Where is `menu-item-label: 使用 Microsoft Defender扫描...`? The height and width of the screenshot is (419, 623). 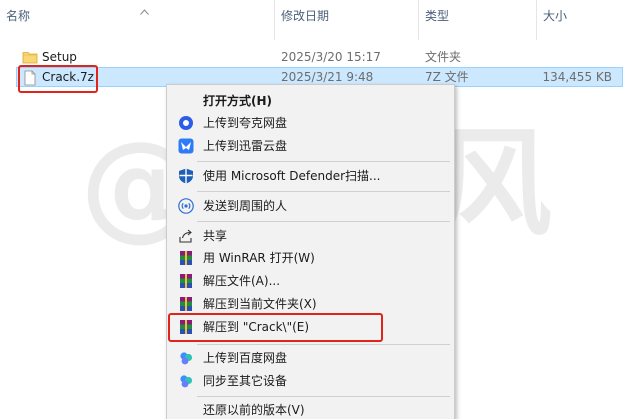
menu-item-label: 使用 Microsoft Defender扫描... is located at coordinates (292, 176).